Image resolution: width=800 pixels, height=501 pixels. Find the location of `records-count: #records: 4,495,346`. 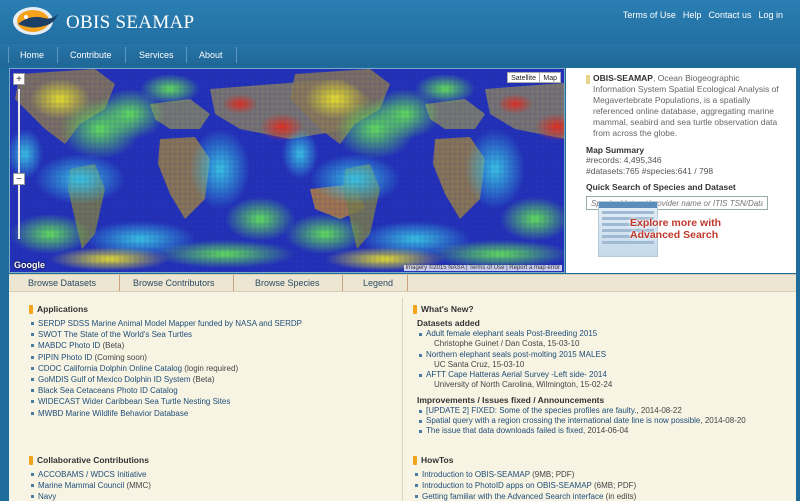

records-count: #records: 4,495,346 is located at coordinates (624, 160).